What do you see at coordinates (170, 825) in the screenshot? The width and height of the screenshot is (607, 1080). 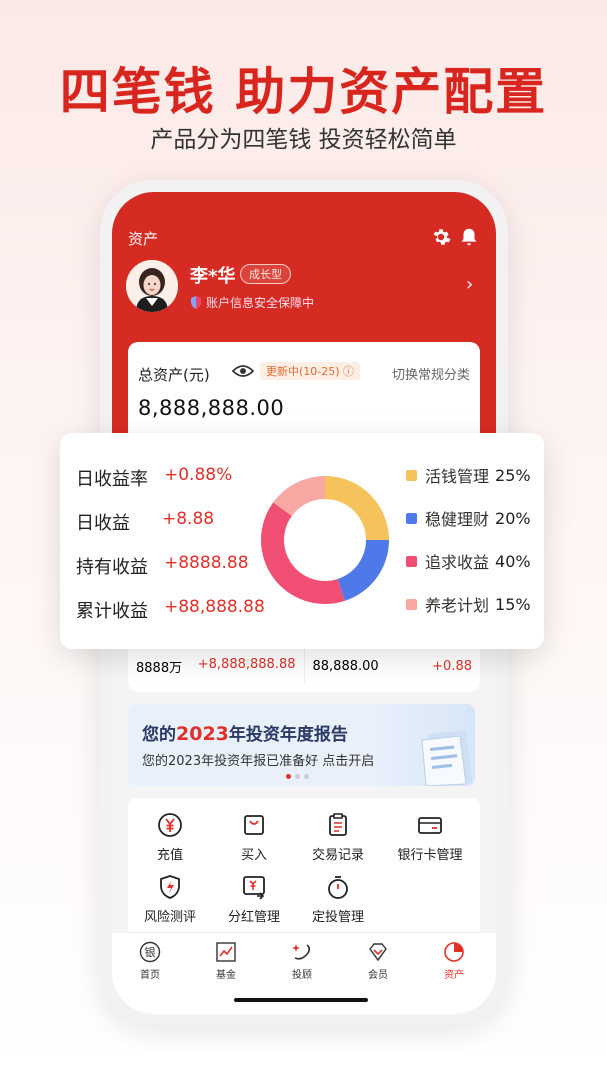 I see `yuan-circle-icon` at bounding box center [170, 825].